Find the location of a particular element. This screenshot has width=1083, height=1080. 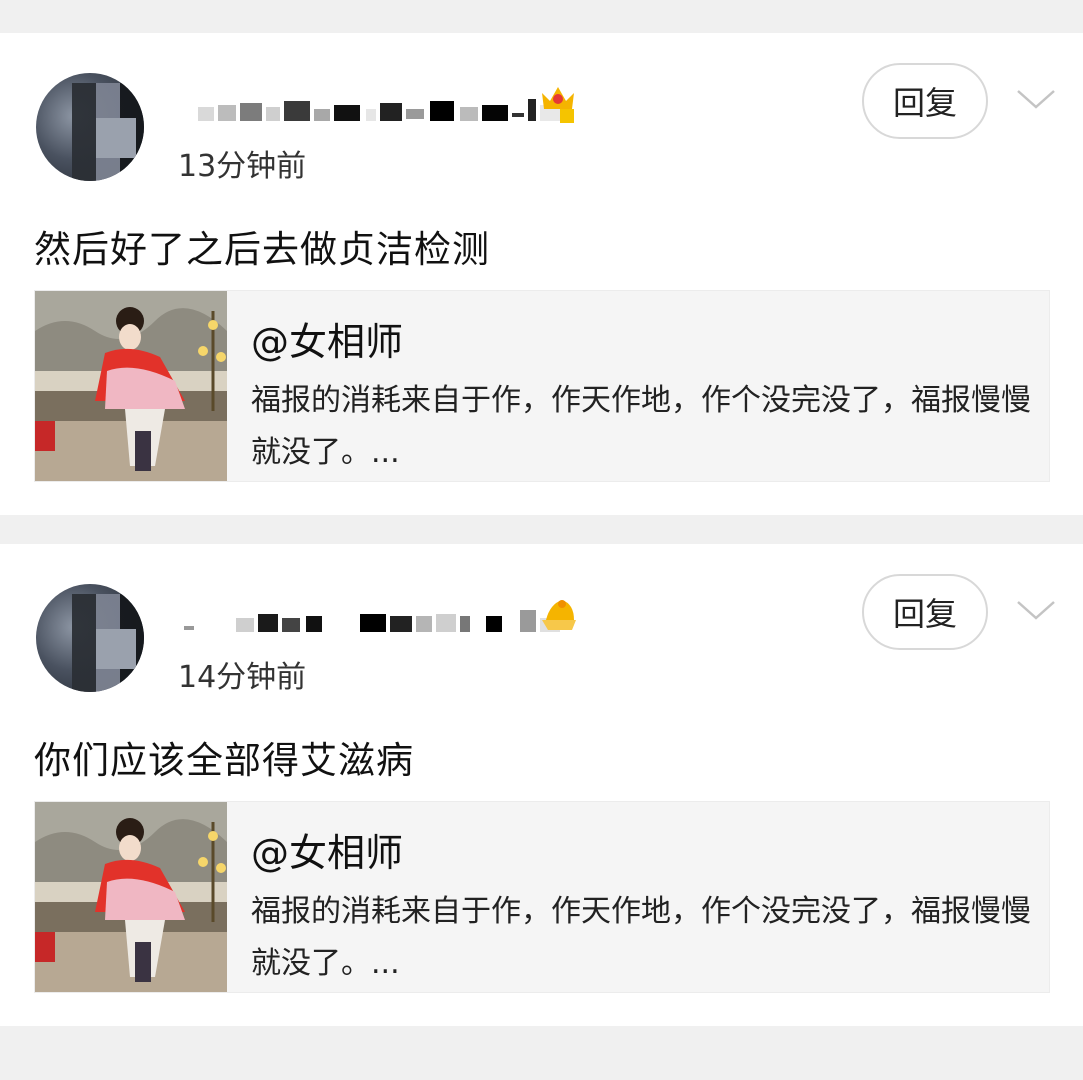

vip-crown-icon is located at coordinates (558, 105).